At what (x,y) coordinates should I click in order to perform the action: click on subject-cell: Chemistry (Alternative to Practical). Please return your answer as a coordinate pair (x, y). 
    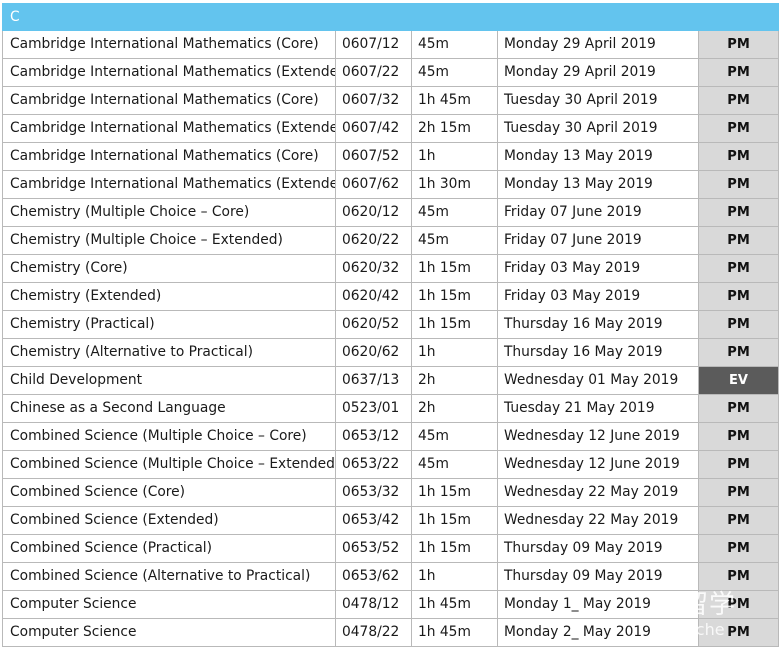
    Looking at the image, I should click on (169, 352).